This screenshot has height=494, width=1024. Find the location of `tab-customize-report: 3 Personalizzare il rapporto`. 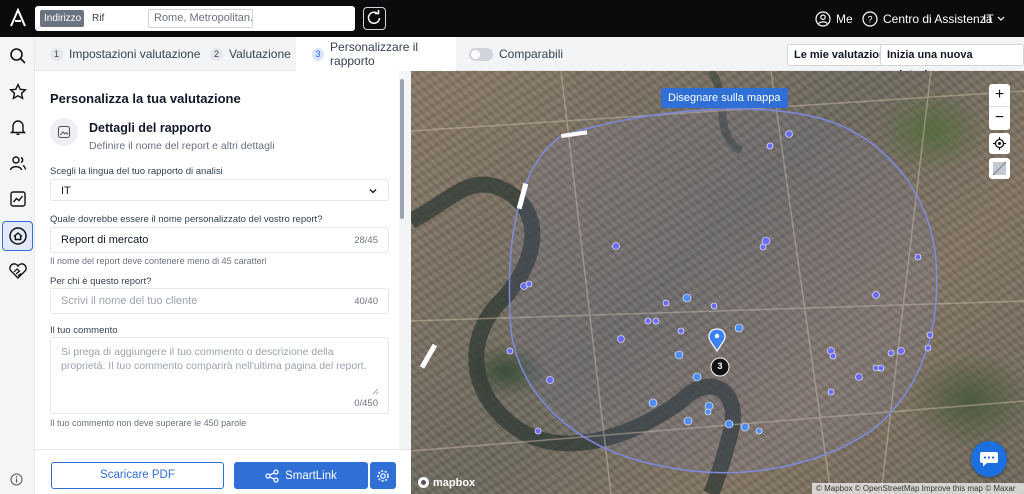

tab-customize-report: 3 Personalizzare il rapporto is located at coordinates (376, 54).